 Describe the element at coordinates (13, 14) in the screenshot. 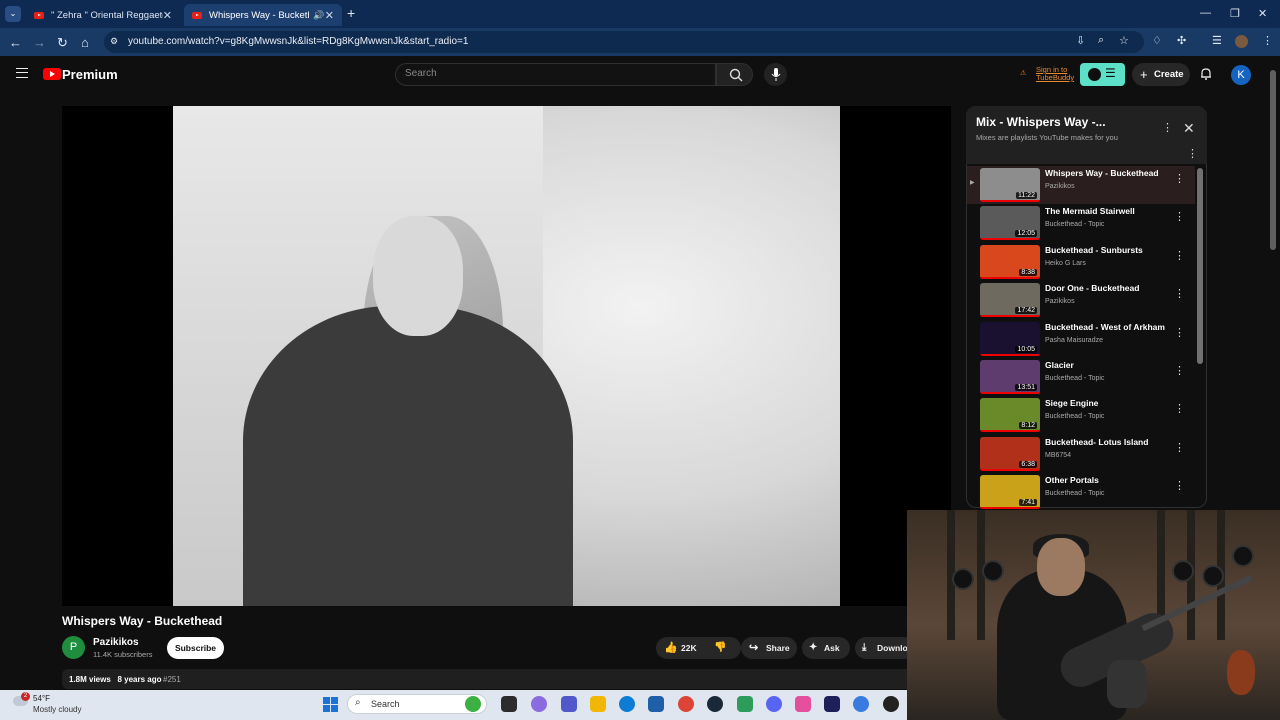

I see `tab-search-dropdown-icon: ⌄` at that location.